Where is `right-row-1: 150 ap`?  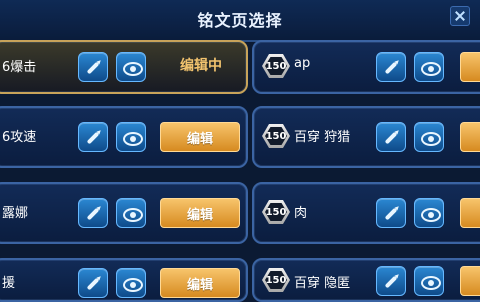
right-row-1: 150 ap is located at coordinates (366, 67).